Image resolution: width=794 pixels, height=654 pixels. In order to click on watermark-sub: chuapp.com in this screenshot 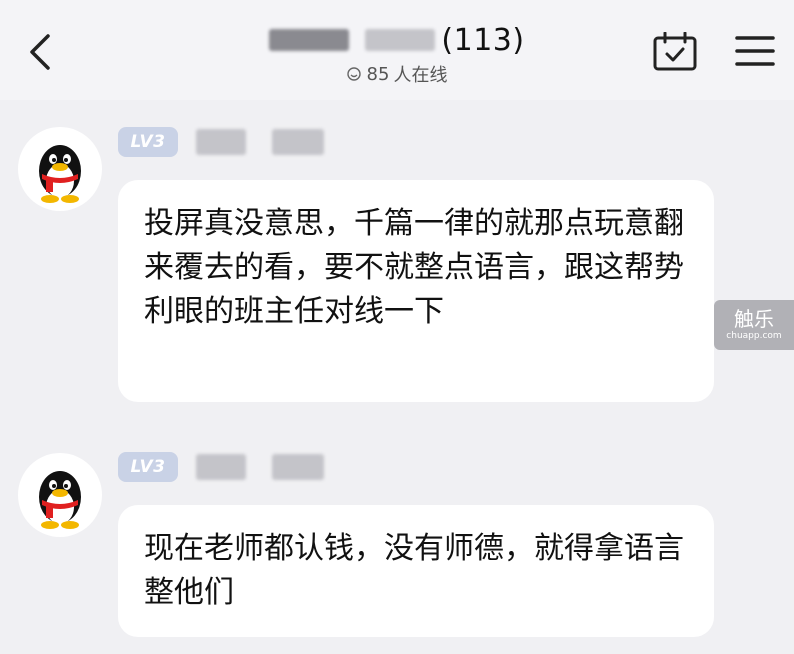, I will do `click(754, 336)`.